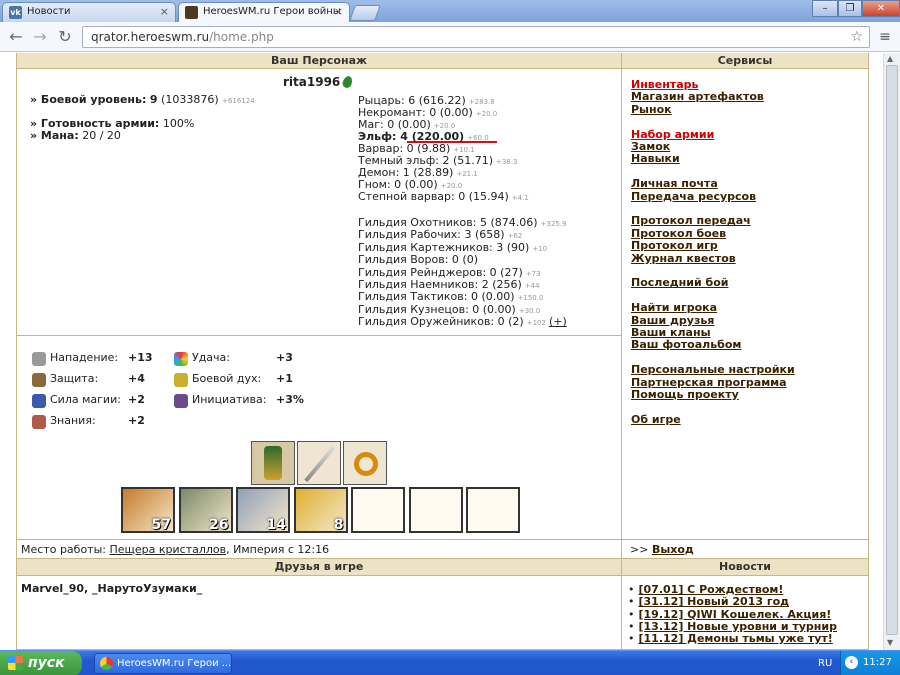 The image size is (900, 675). I want to click on language-indicator: RU, so click(825, 663).